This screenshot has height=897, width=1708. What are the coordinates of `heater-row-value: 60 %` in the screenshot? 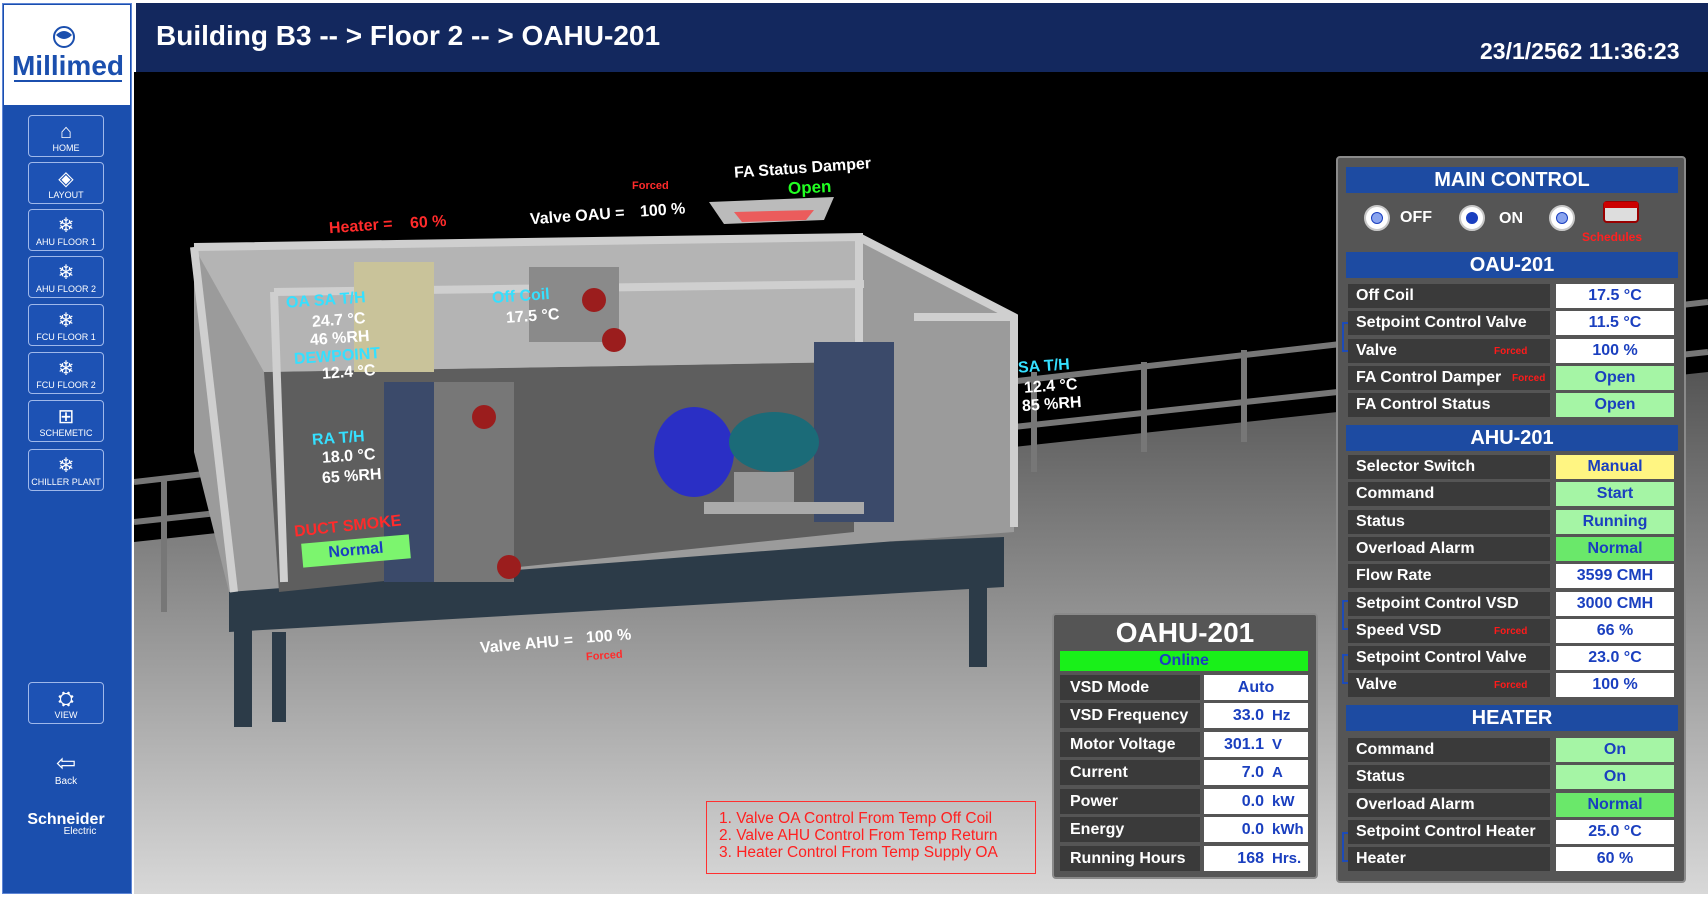 It's located at (1615, 859).